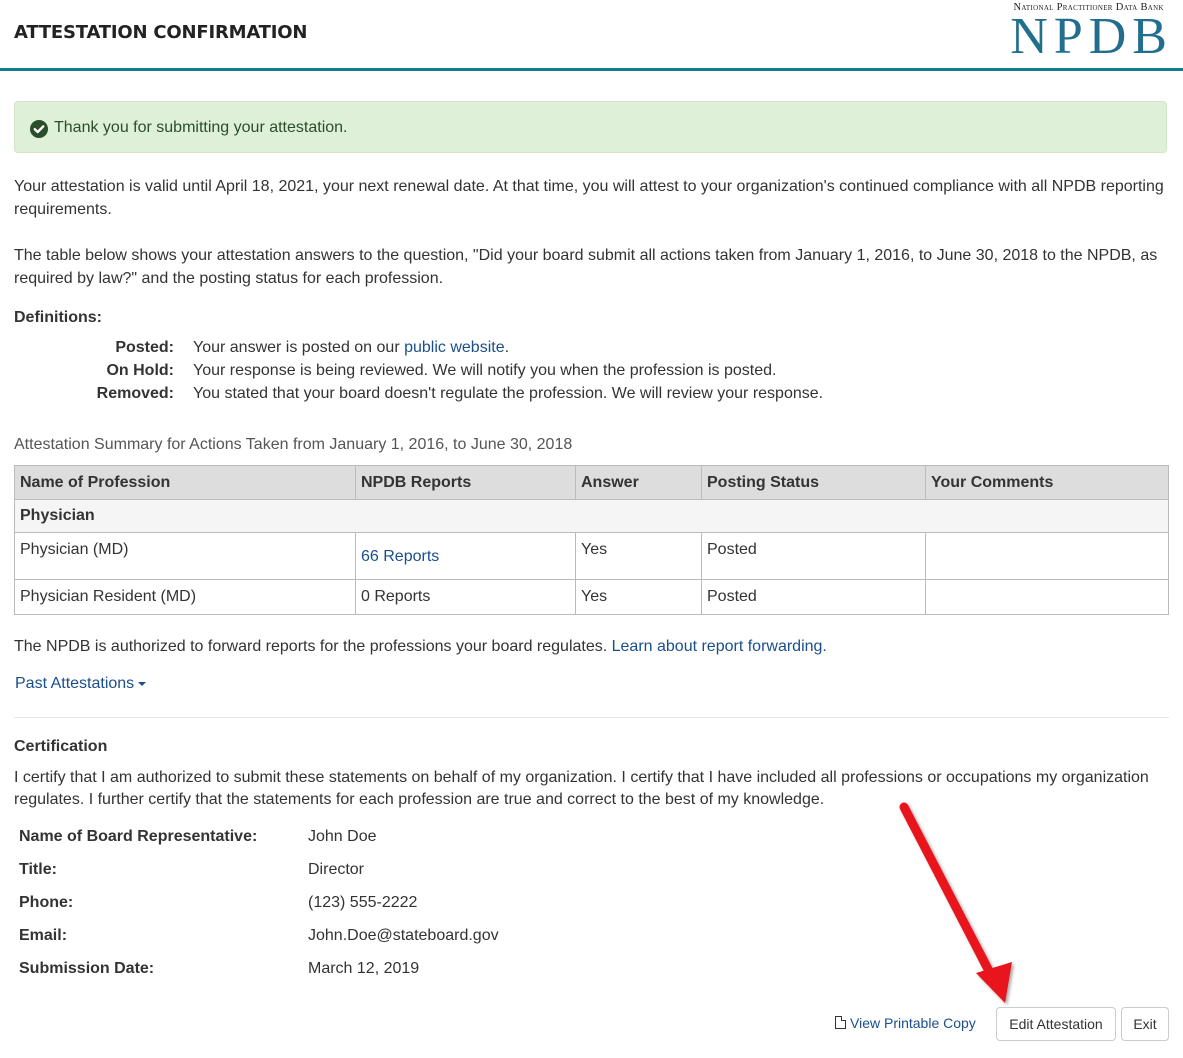 The width and height of the screenshot is (1183, 1058). What do you see at coordinates (913, 1023) in the screenshot?
I see `print-link-label: View Printable Copy` at bounding box center [913, 1023].